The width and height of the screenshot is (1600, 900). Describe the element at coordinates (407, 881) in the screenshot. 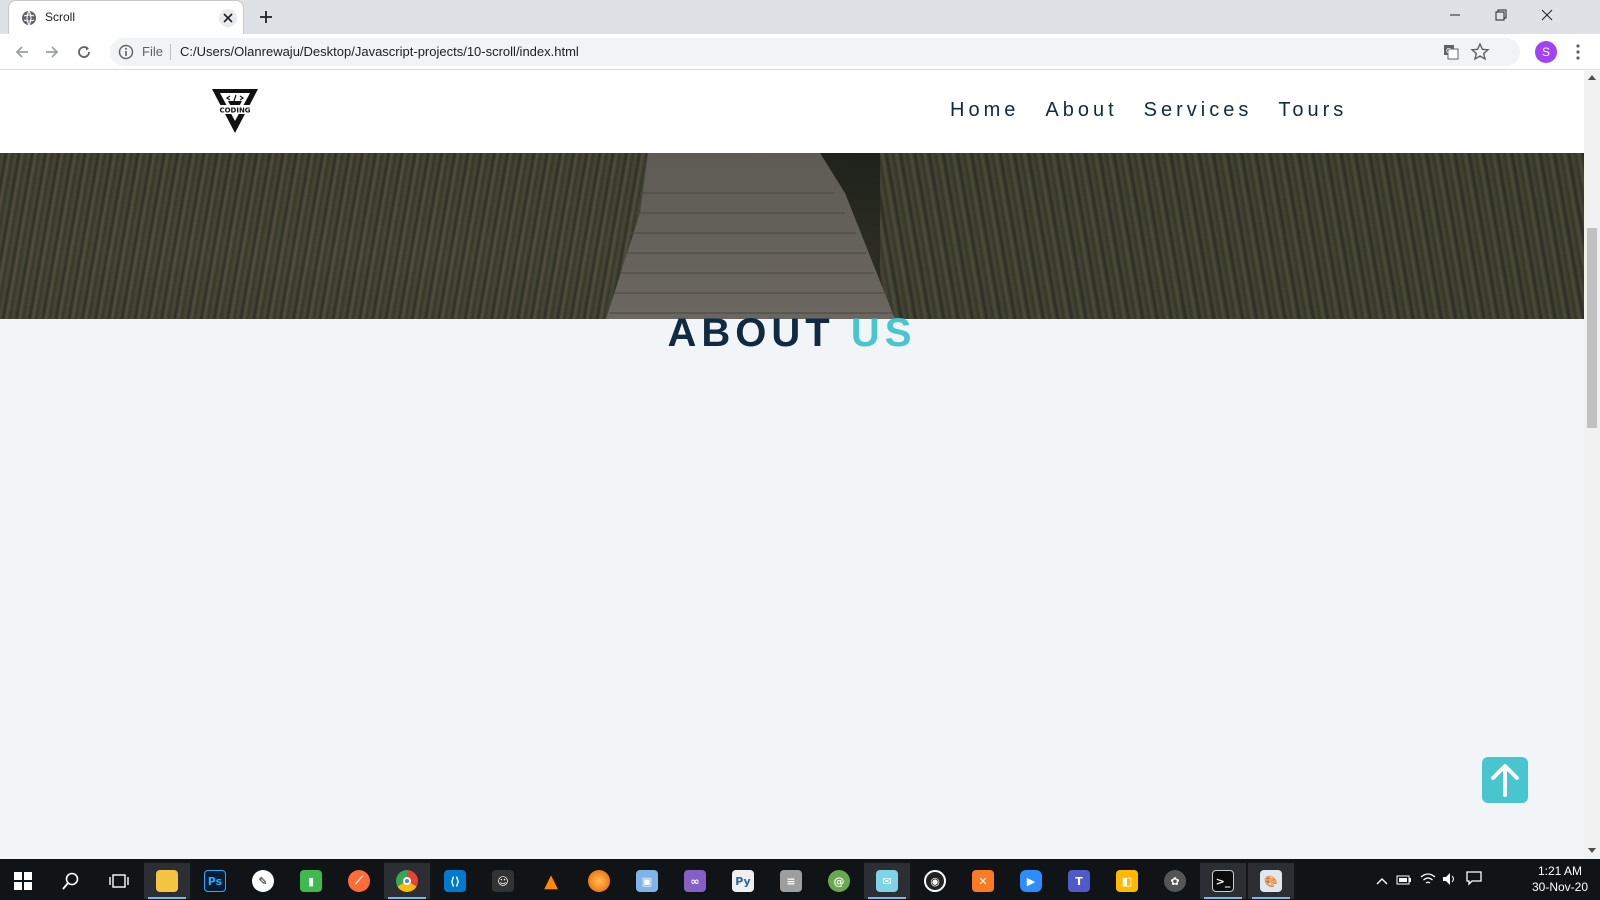

I see `chrome-icon` at that location.